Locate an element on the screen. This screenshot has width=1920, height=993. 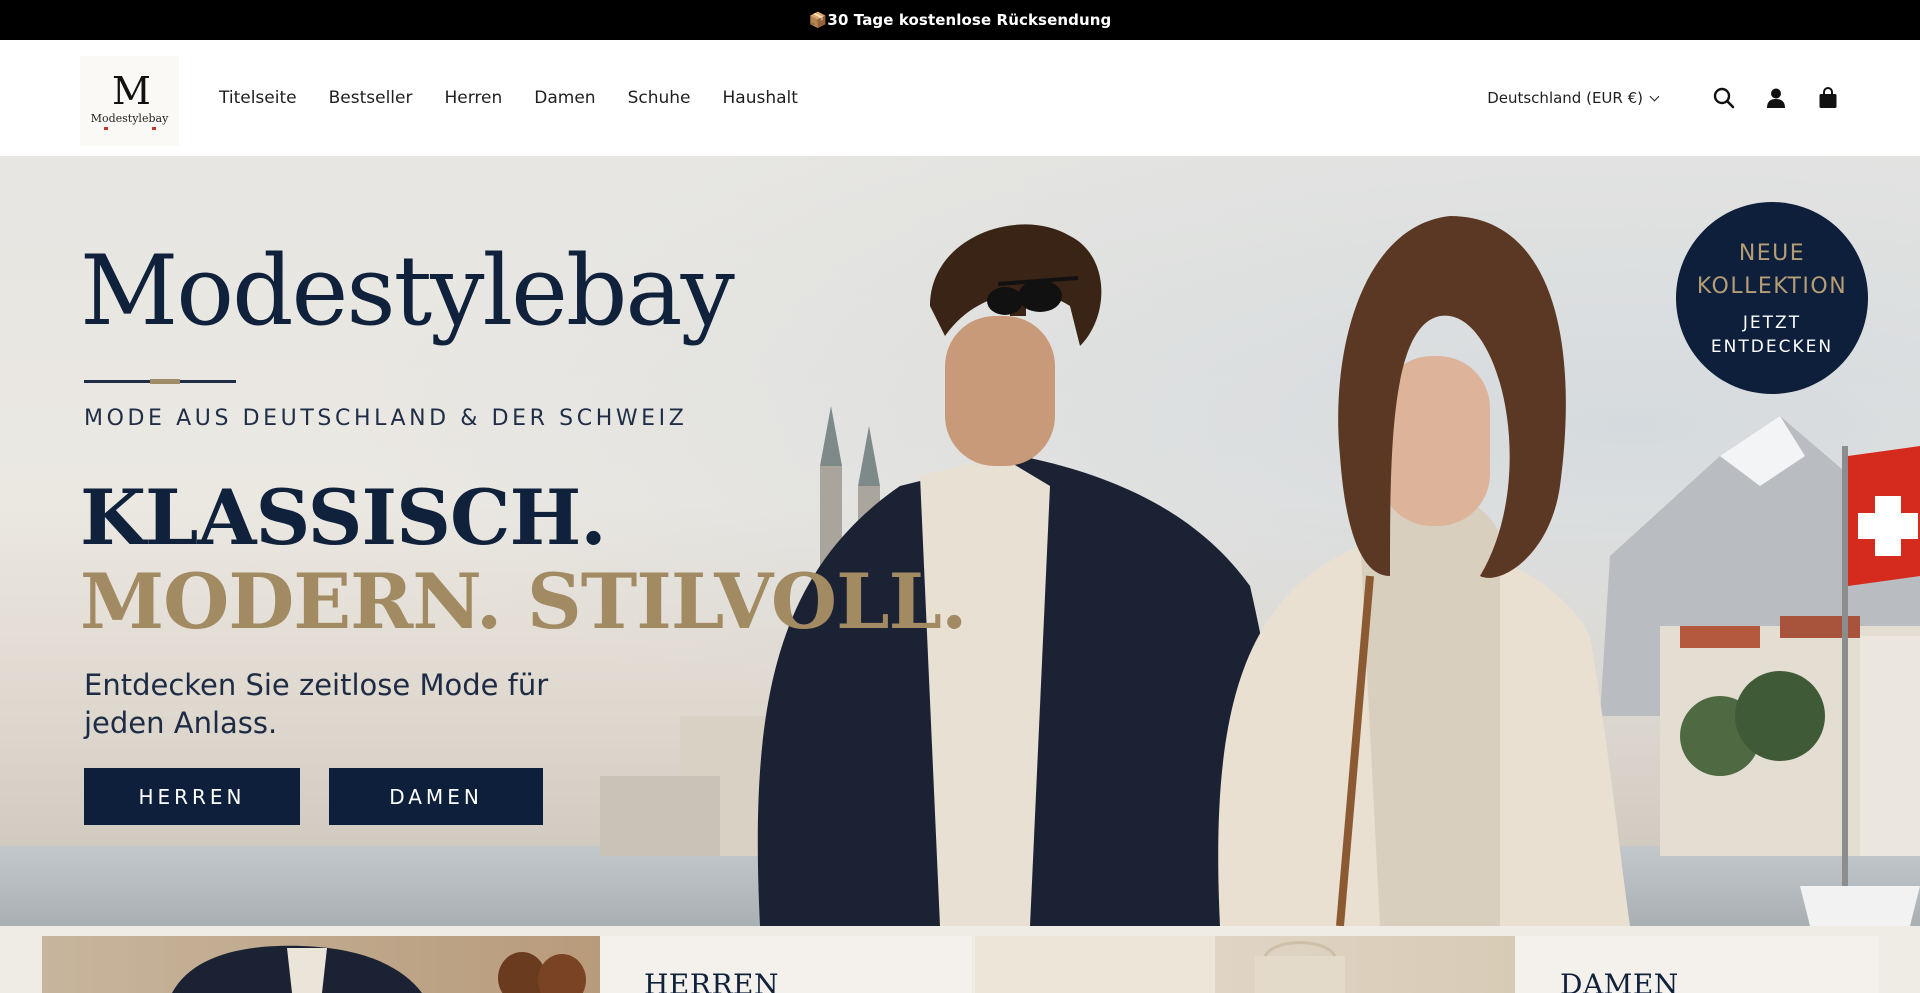
new-collection-badge: NEUE KOLLEKTION JETZT ENTDECKEN is located at coordinates (1772, 298).